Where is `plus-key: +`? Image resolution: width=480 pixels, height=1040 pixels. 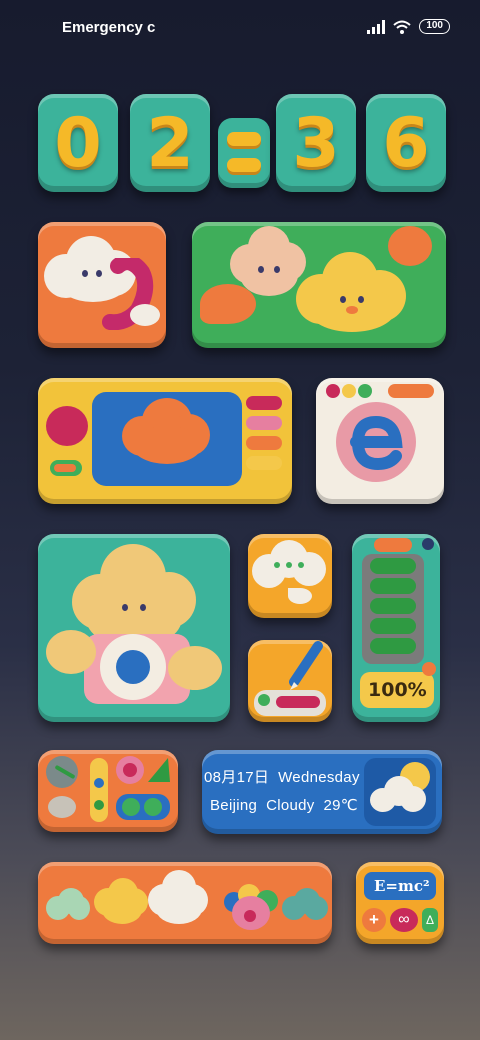 plus-key: + is located at coordinates (374, 920).